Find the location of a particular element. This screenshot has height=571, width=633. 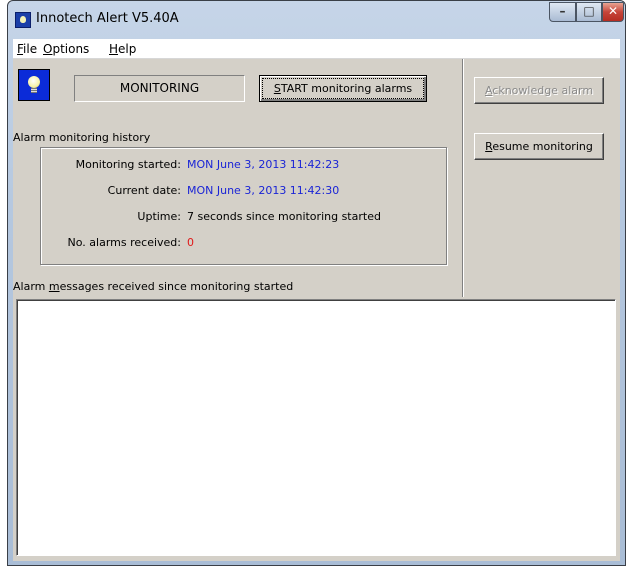

alarms-received-value: 0 is located at coordinates (190, 242).